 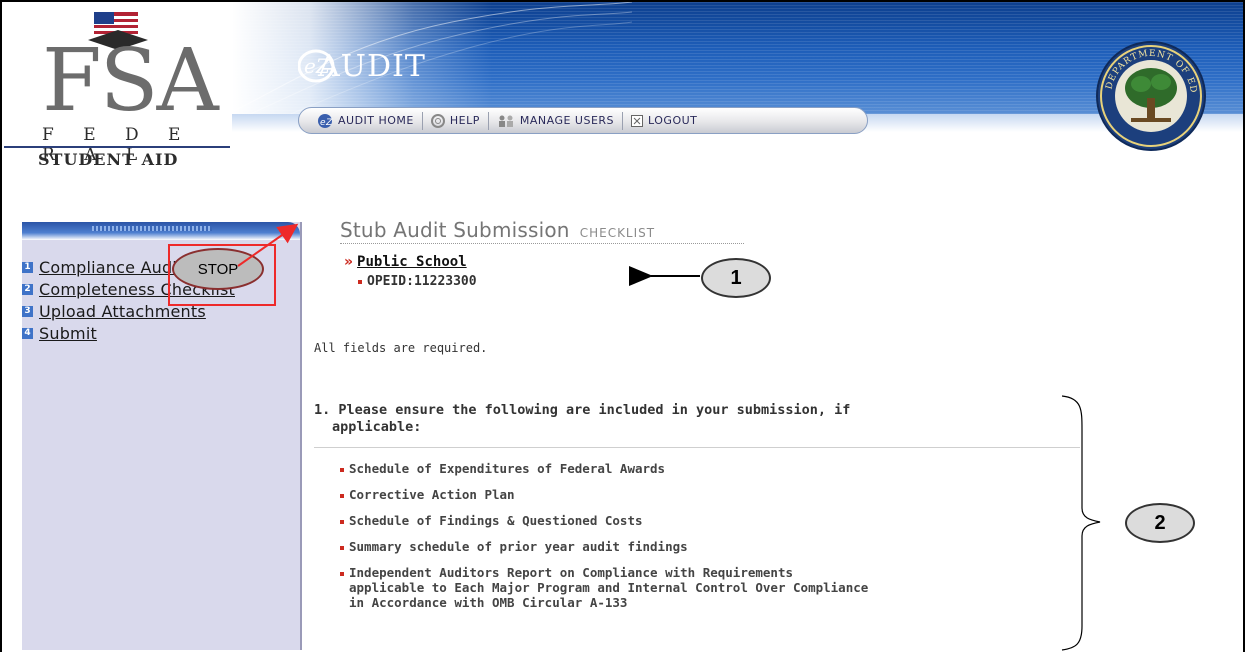 I want to click on required-note: All fields are required., so click(x=401, y=348).